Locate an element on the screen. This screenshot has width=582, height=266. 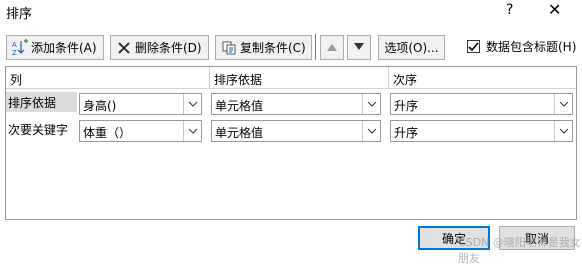
row-label-primary: 排序依据 is located at coordinates (41, 102).